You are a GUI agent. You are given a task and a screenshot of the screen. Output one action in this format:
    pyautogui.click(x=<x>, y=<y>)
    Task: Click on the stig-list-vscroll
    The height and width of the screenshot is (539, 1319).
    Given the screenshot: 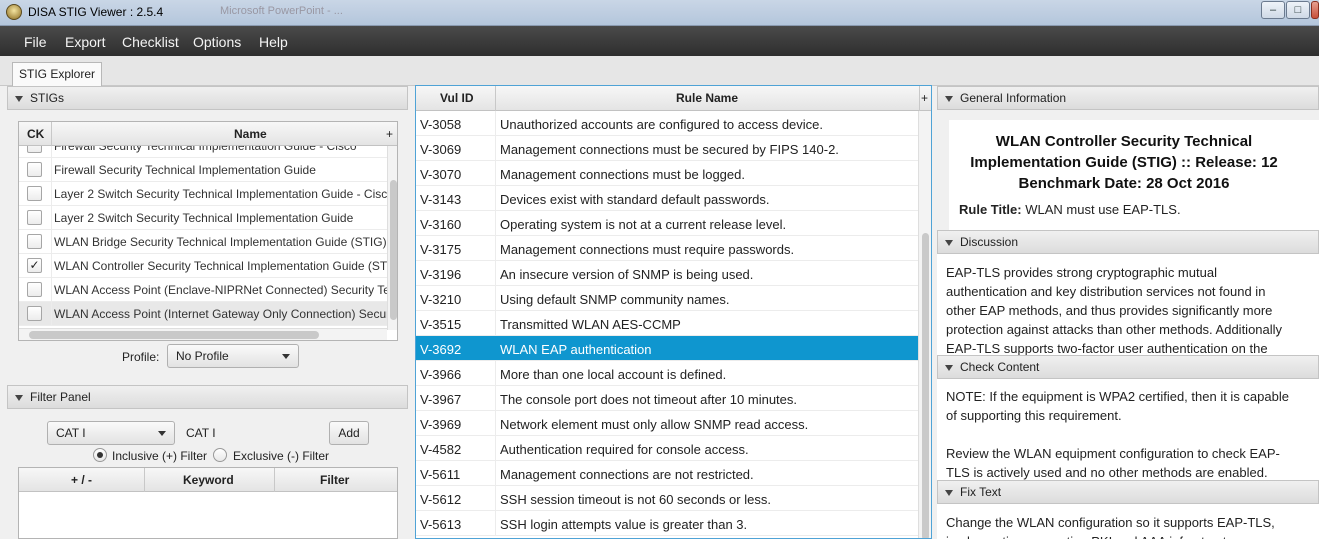 What is the action you would take?
    pyautogui.click(x=392, y=238)
    